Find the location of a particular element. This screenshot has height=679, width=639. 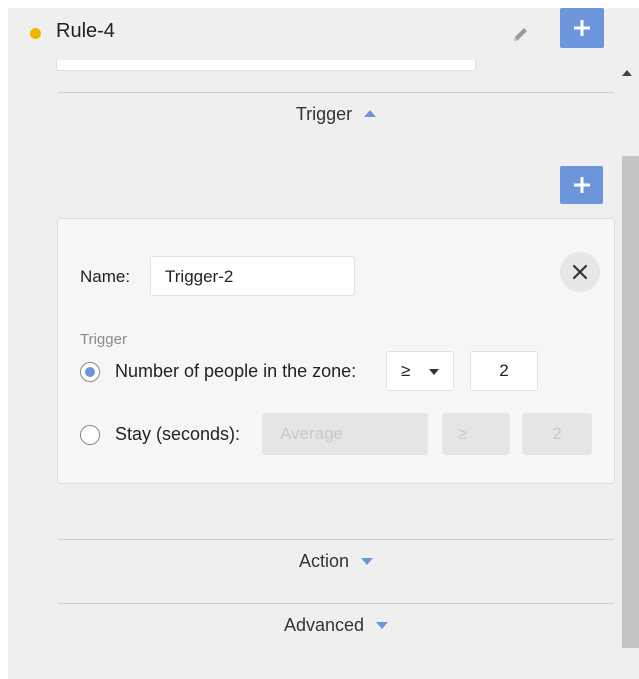

action-section-toggle: Action is located at coordinates (336, 561).